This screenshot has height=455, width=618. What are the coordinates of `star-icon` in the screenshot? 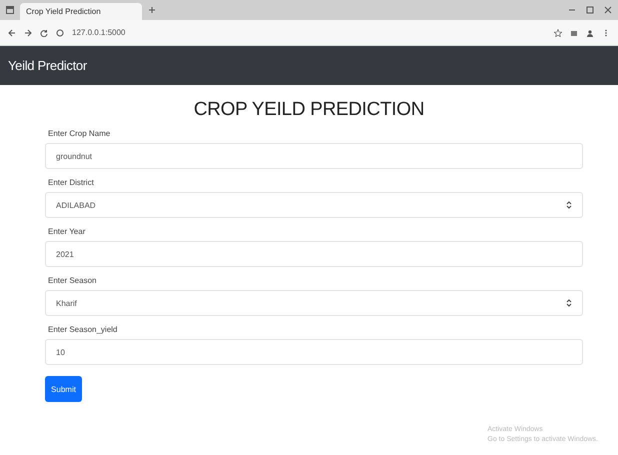 It's located at (558, 32).